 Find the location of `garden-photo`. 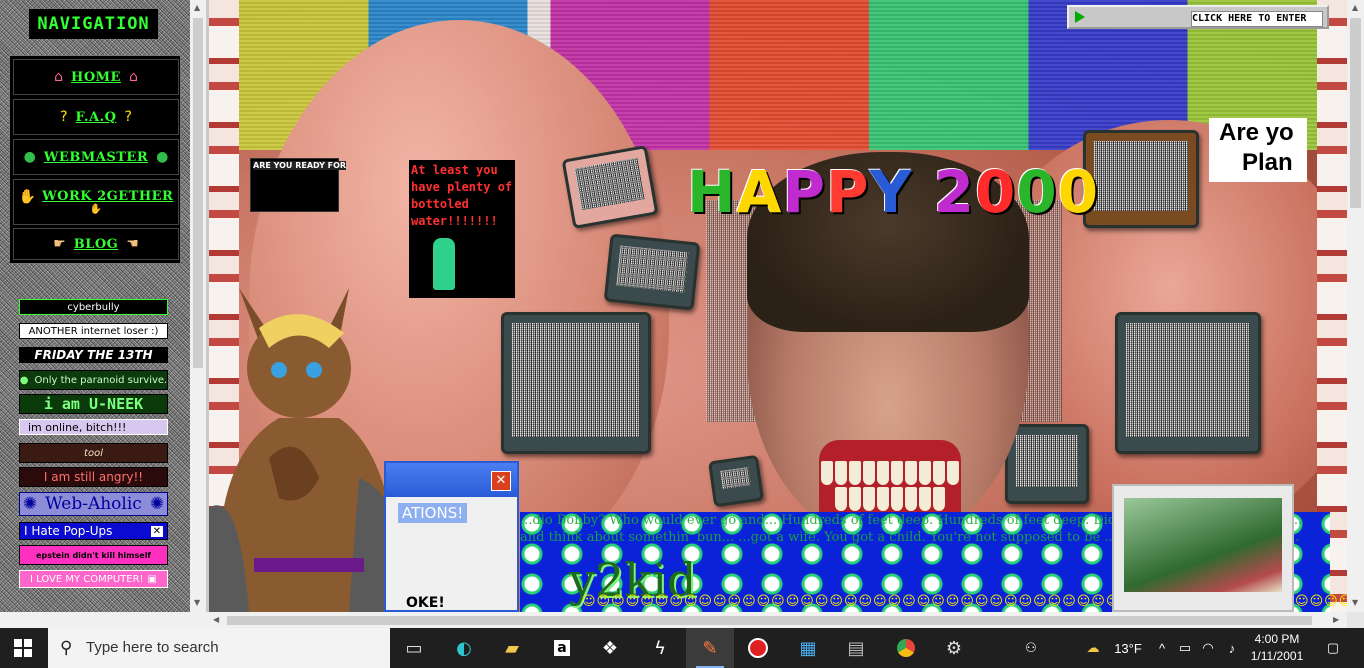

garden-photo is located at coordinates (1203, 545).